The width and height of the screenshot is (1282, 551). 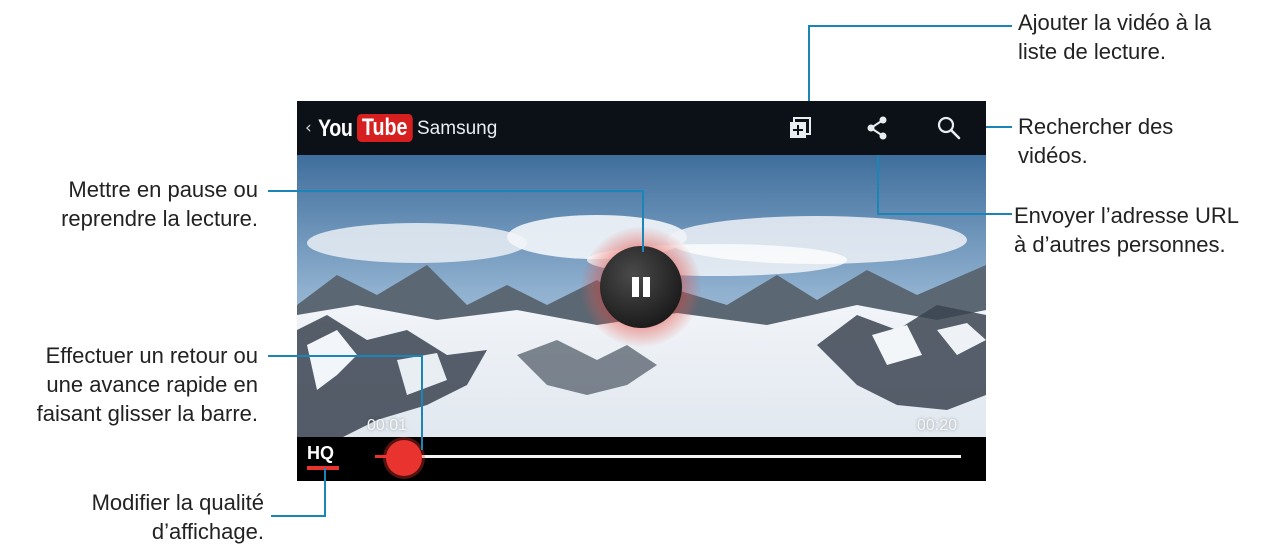 I want to click on youtube-logo-you: You, so click(x=335, y=129).